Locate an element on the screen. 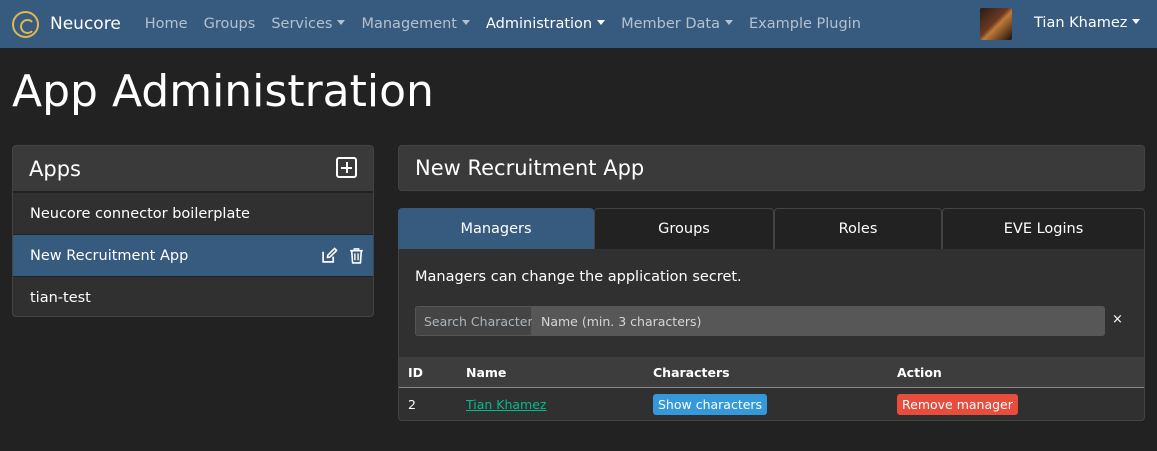  app-list-item: New Recruitment App is located at coordinates (193, 255).